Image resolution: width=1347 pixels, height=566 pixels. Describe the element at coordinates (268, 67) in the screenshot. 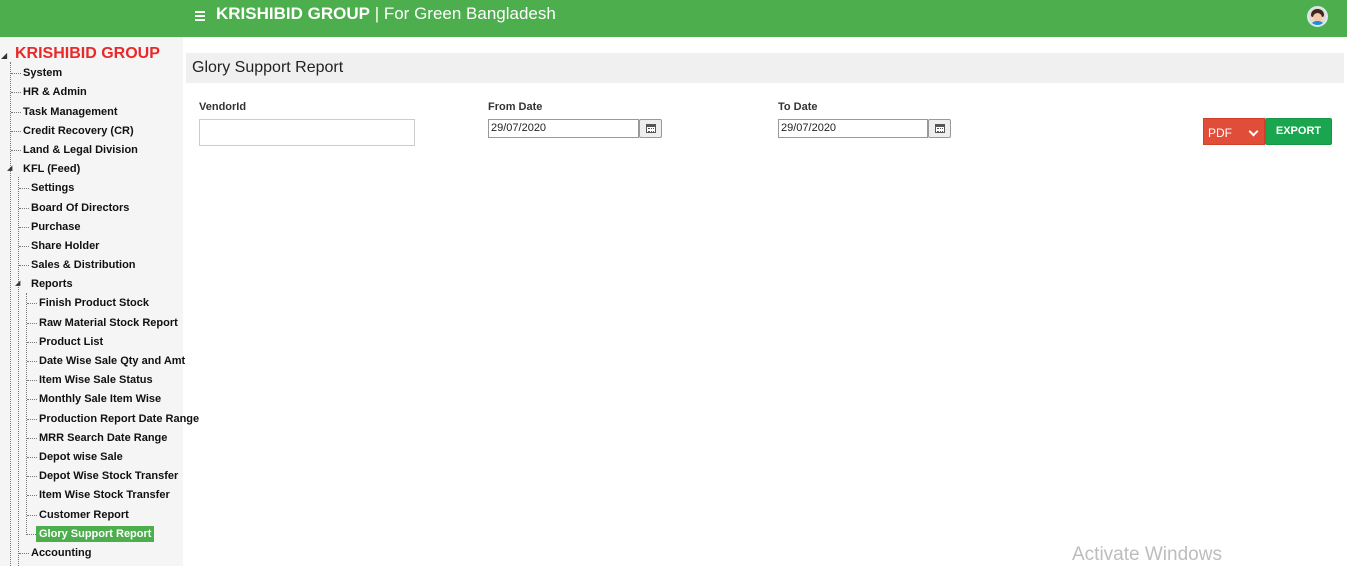

I see `page-title: Glory Support Report` at that location.